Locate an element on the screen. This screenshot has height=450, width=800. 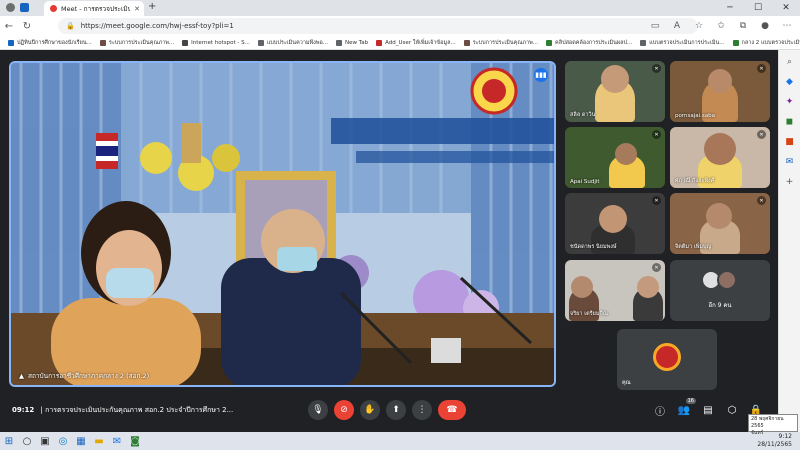
line-app-icon: ◙ is located at coordinates (135, 441).